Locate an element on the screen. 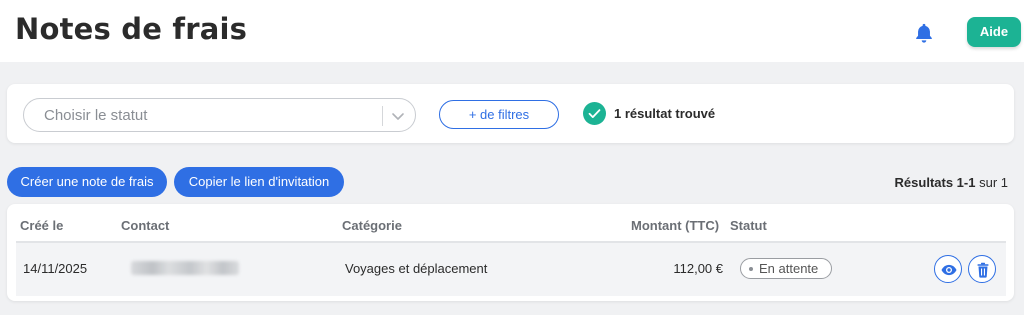 The width and height of the screenshot is (1024, 315). status-select-placeholder: Choisir le statut is located at coordinates (96, 115).